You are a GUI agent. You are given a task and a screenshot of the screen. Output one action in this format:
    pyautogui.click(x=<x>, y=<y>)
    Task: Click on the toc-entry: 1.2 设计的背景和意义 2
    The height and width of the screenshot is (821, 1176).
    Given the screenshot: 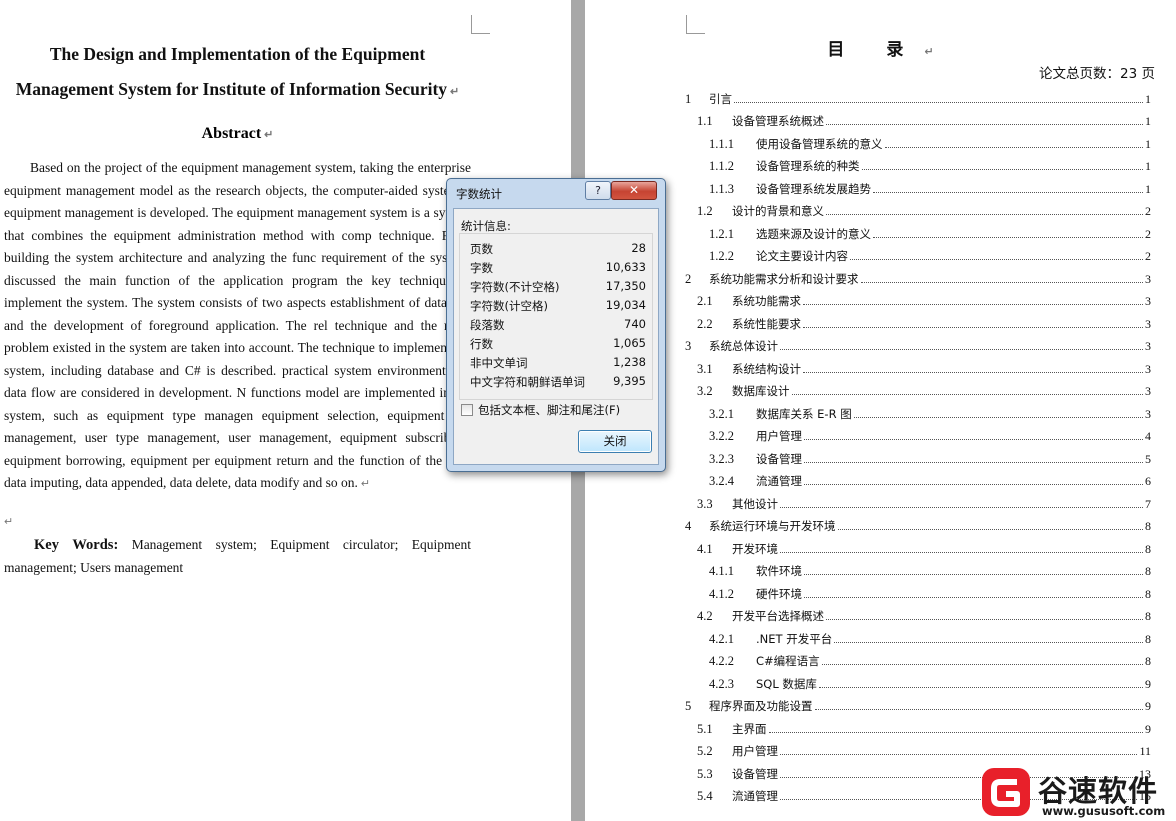 What is the action you would take?
    pyautogui.click(x=918, y=208)
    